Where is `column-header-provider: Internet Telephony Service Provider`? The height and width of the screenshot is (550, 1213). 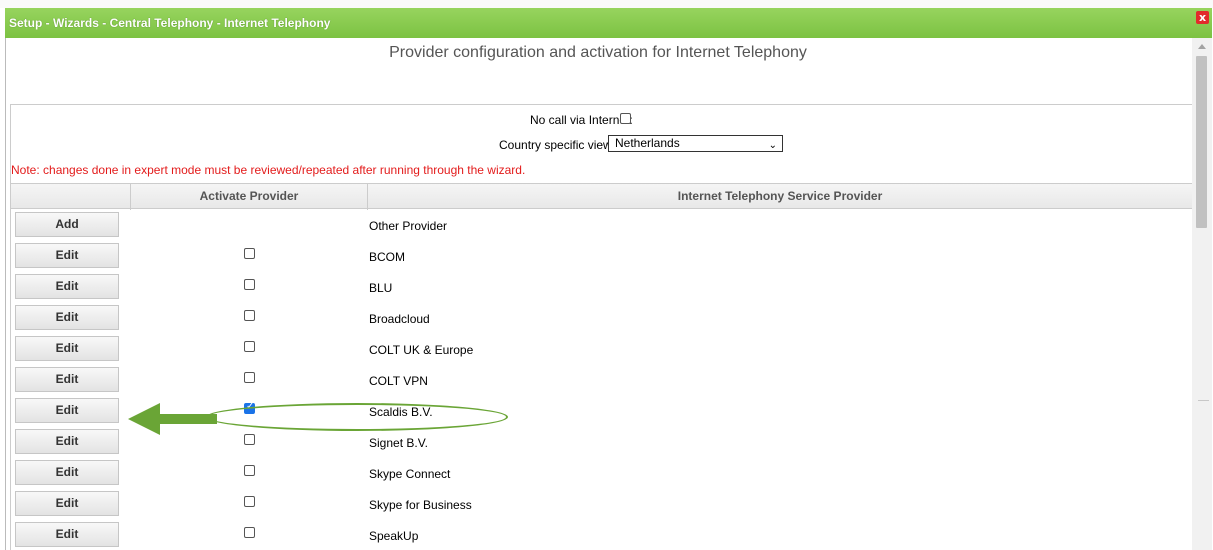
column-header-provider: Internet Telephony Service Provider is located at coordinates (780, 196).